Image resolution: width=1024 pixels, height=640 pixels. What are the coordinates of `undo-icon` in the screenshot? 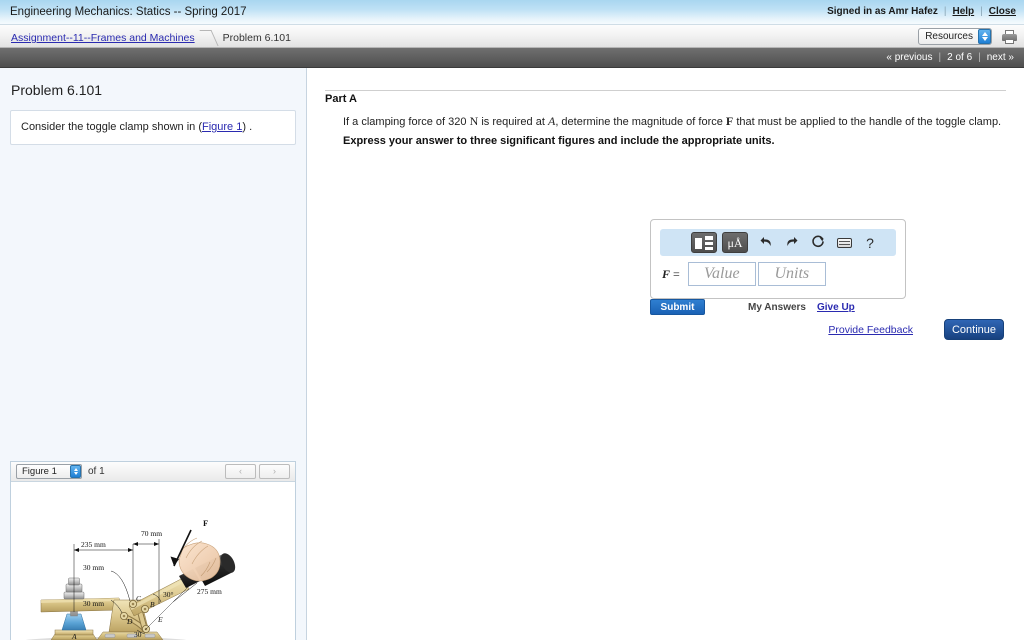 It's located at (766, 242).